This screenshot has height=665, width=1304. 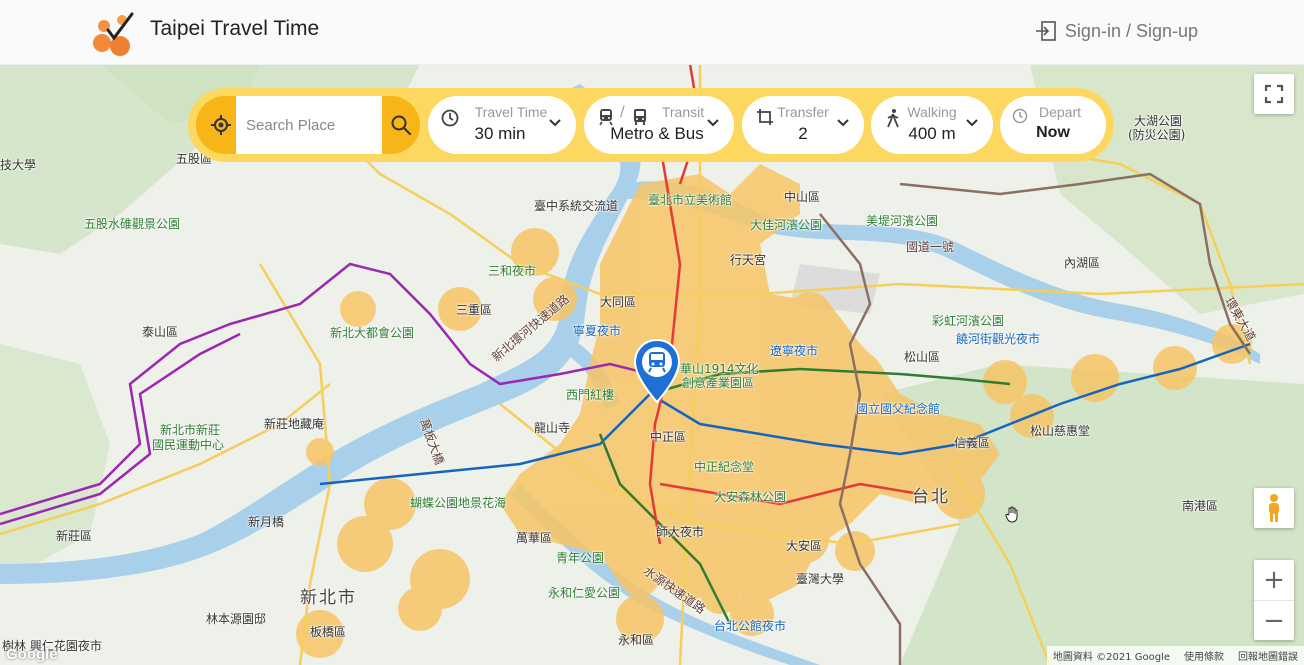 I want to click on map-label-market: 饒河街觀光夜市, so click(x=998, y=339).